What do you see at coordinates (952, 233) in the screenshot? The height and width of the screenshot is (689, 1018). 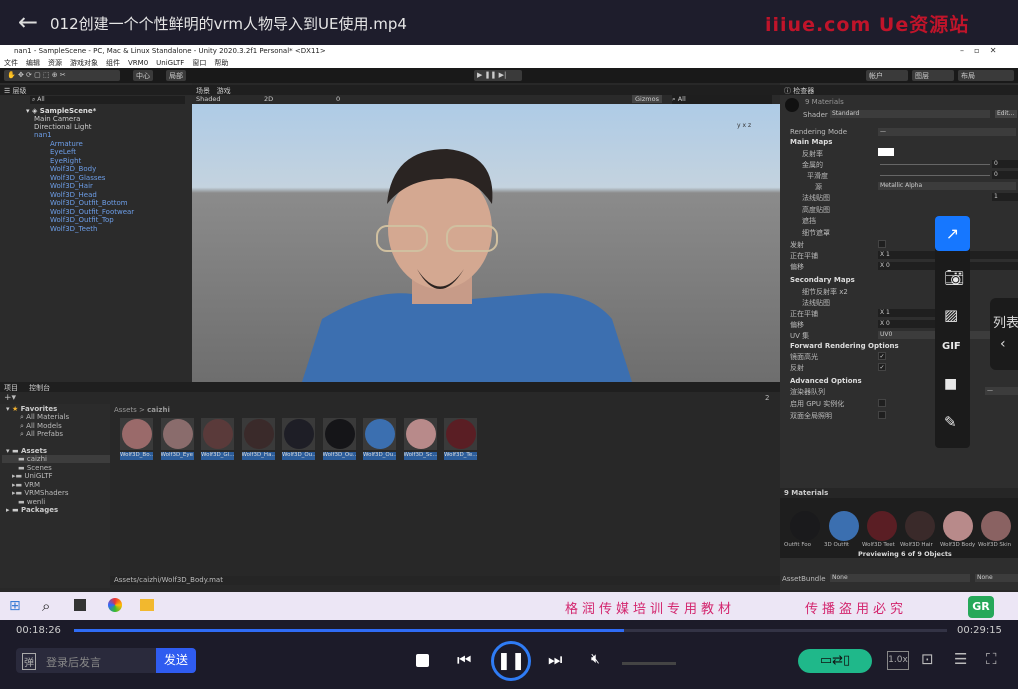 I see `share-icon: ↗` at bounding box center [952, 233].